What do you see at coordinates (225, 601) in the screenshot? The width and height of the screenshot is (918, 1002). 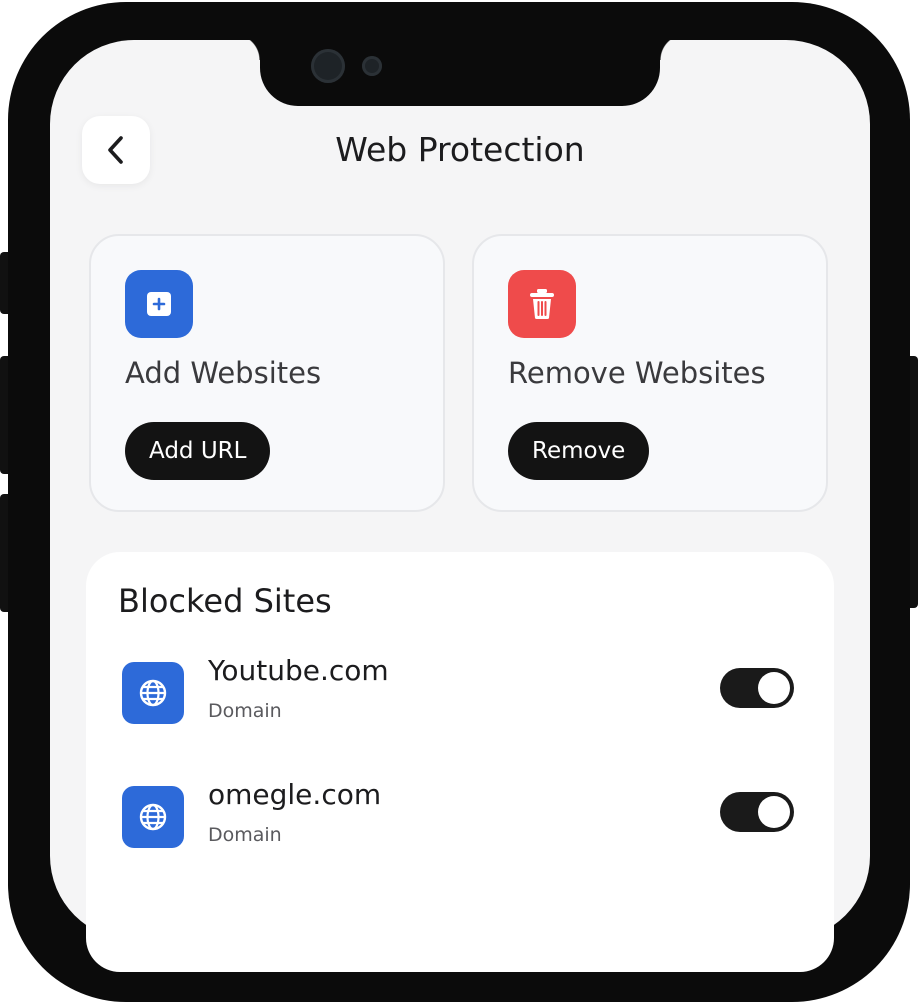 I see `blocked-sites-title: Blocked Sites` at bounding box center [225, 601].